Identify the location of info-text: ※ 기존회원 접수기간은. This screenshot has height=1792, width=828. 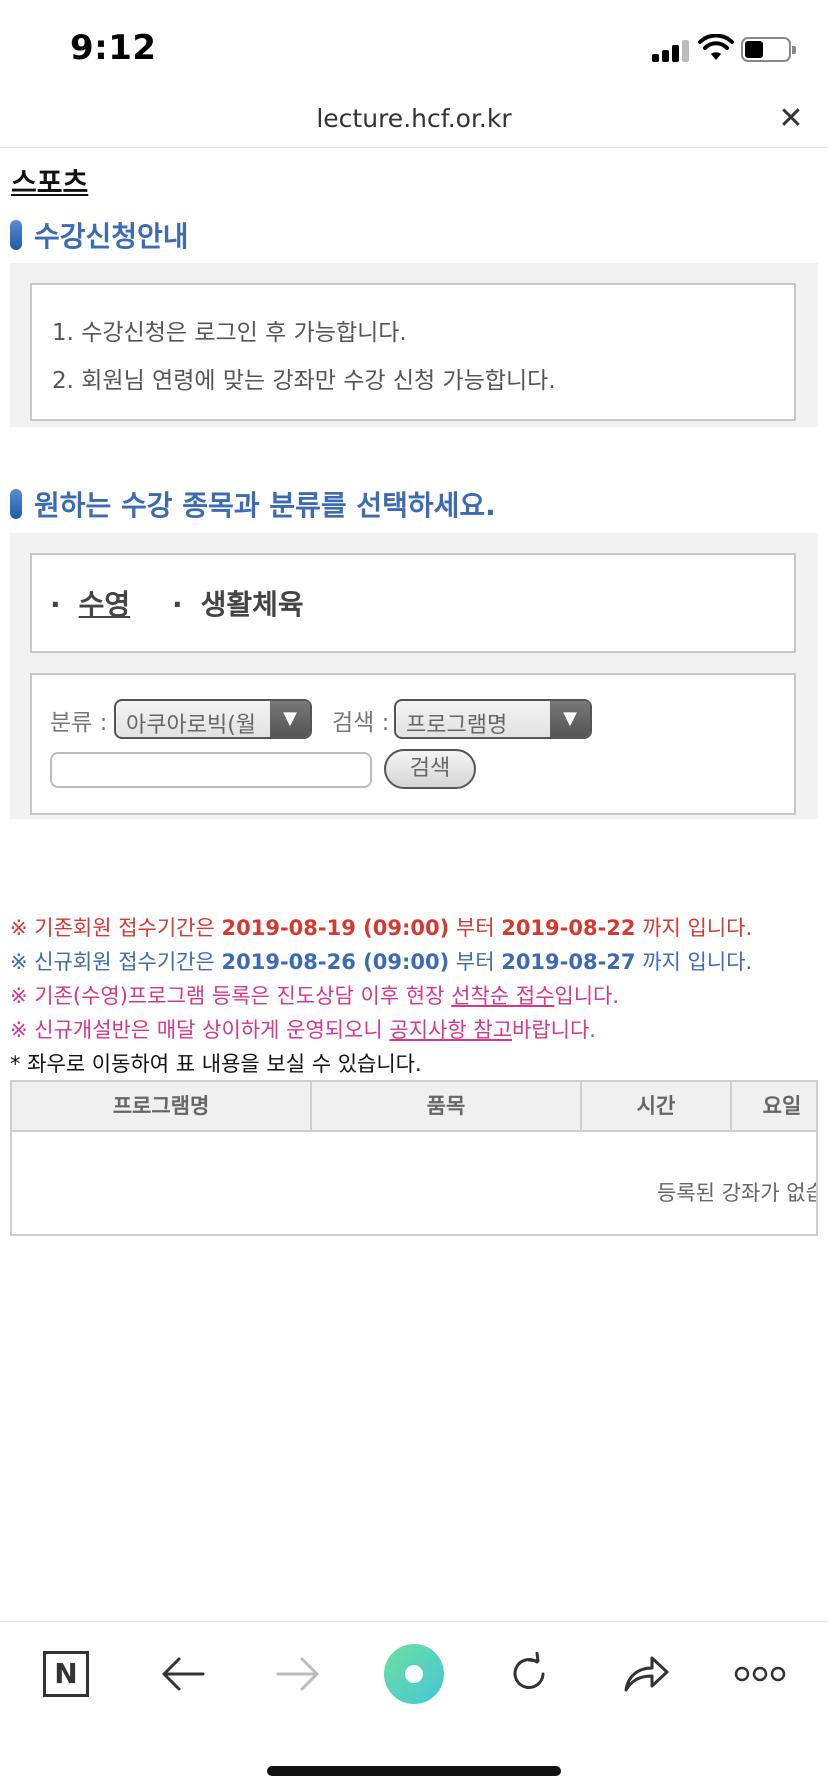
(116, 928).